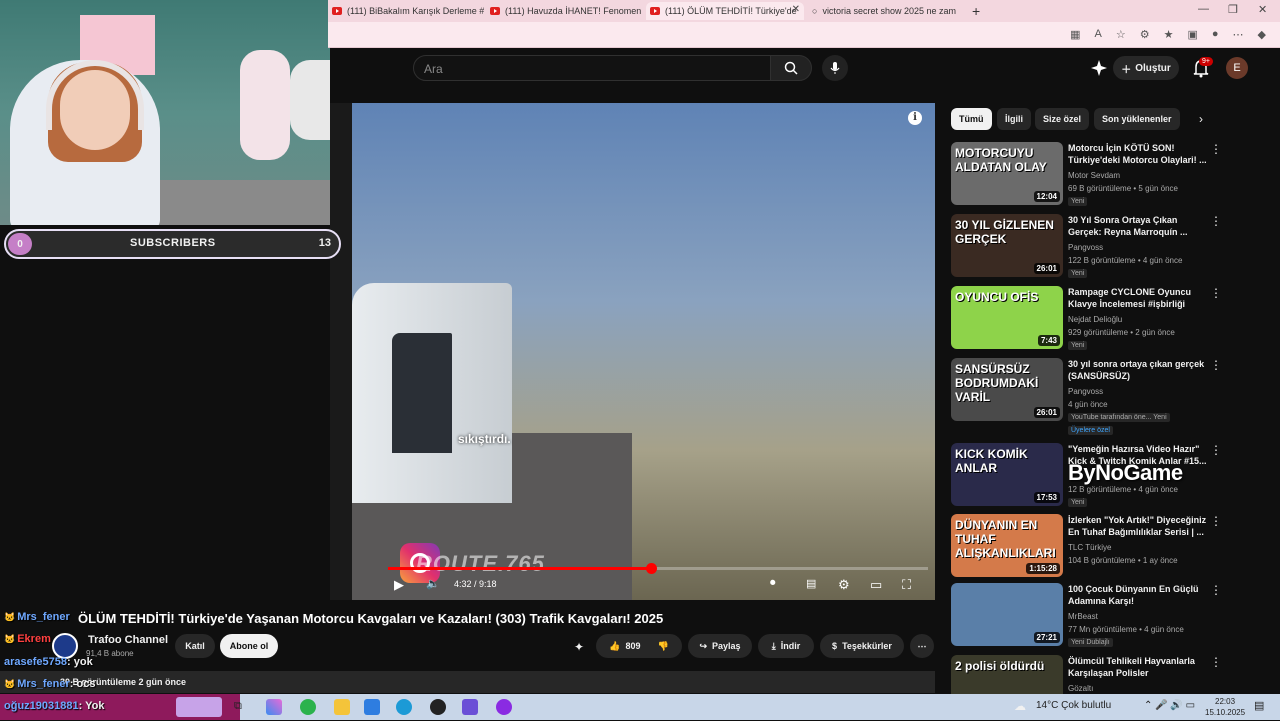 The height and width of the screenshot is (721, 1280). Describe the element at coordinates (906, 585) in the screenshot. I see `fullscreen-icon: ⛶` at that location.